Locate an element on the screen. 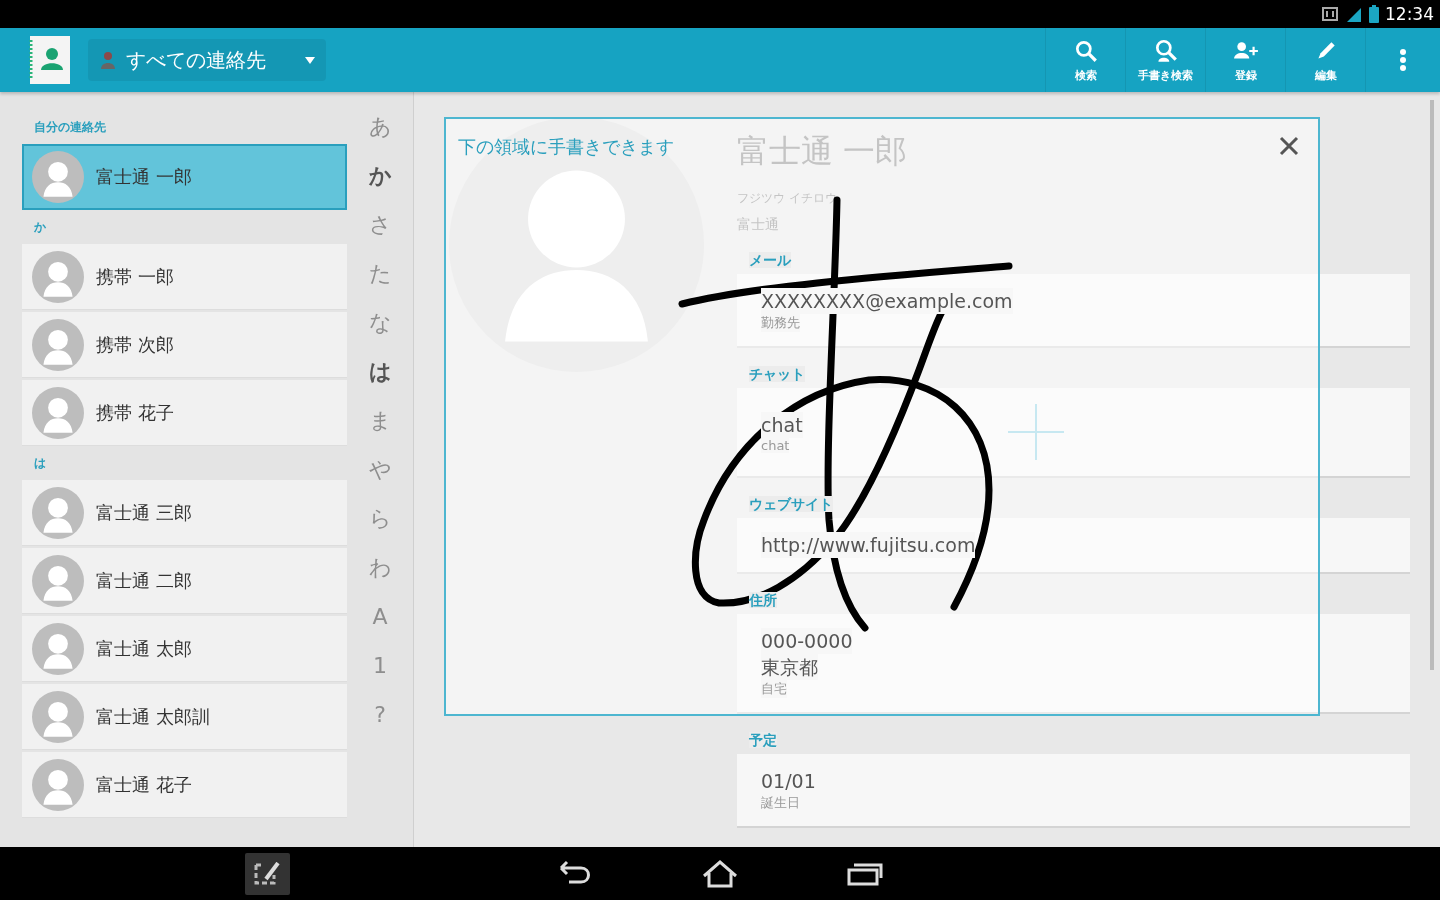 This screenshot has width=1440, height=900. handwriting-toggle-button is located at coordinates (267, 873).